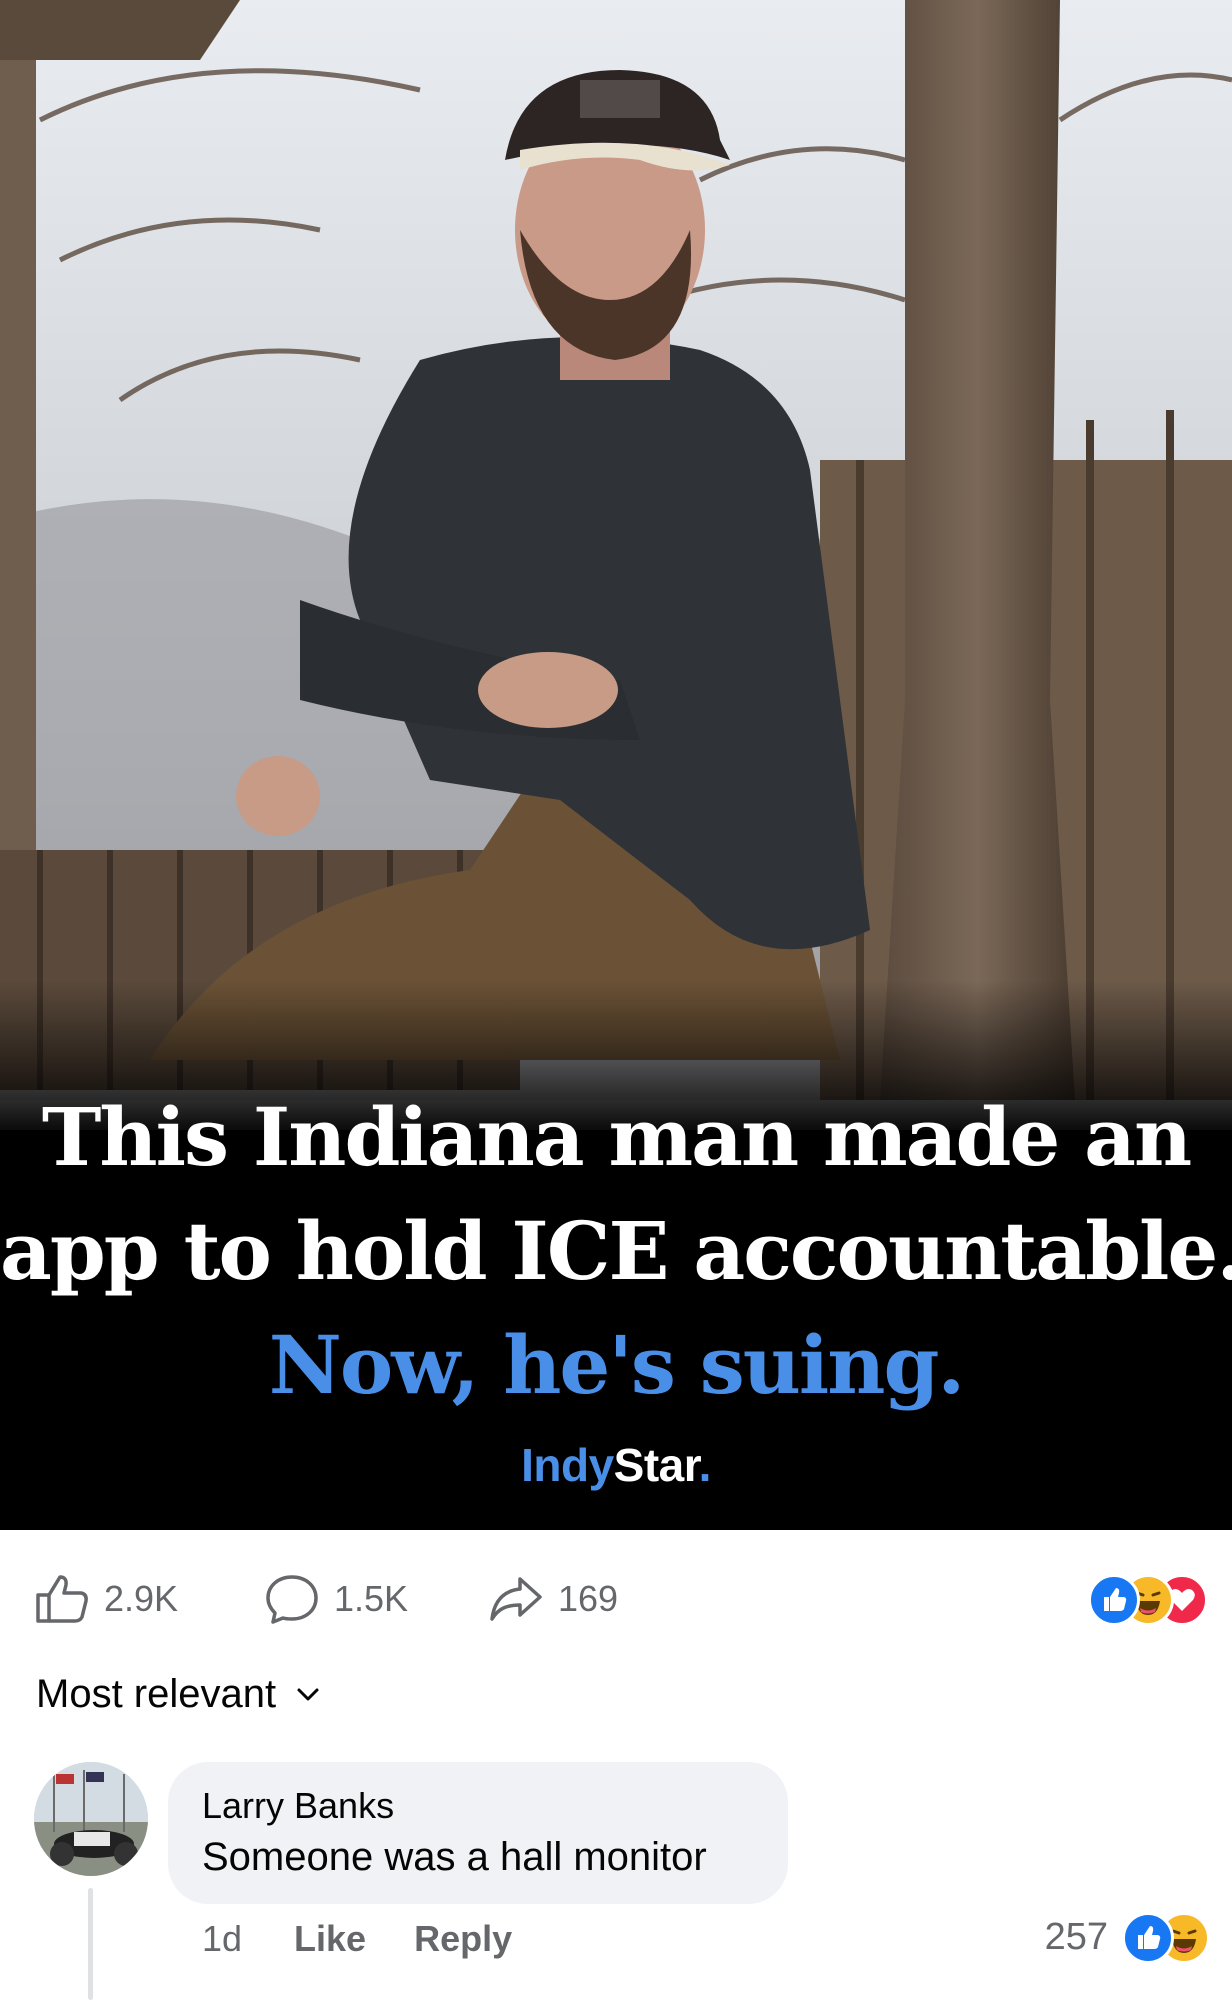 This screenshot has width=1232, height=2000. I want to click on headline-line-3: Now, he's suing., so click(617, 1365).